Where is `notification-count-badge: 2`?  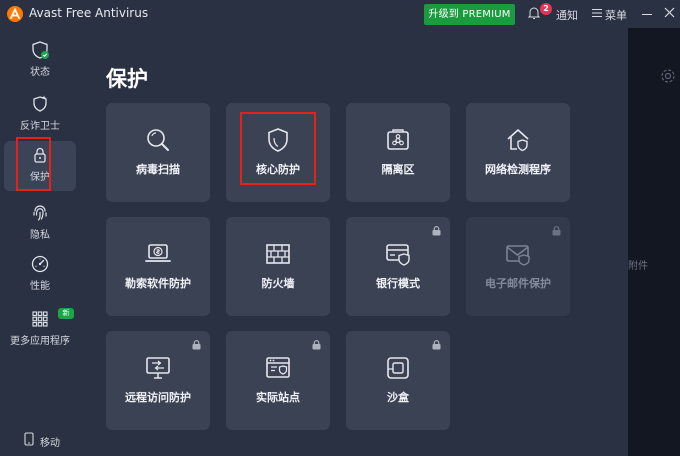
notification-count-badge: 2 is located at coordinates (546, 9).